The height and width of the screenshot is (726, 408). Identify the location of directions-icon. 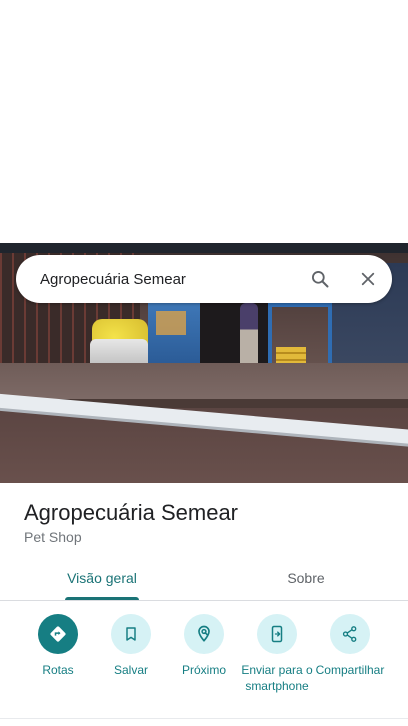
(58, 634).